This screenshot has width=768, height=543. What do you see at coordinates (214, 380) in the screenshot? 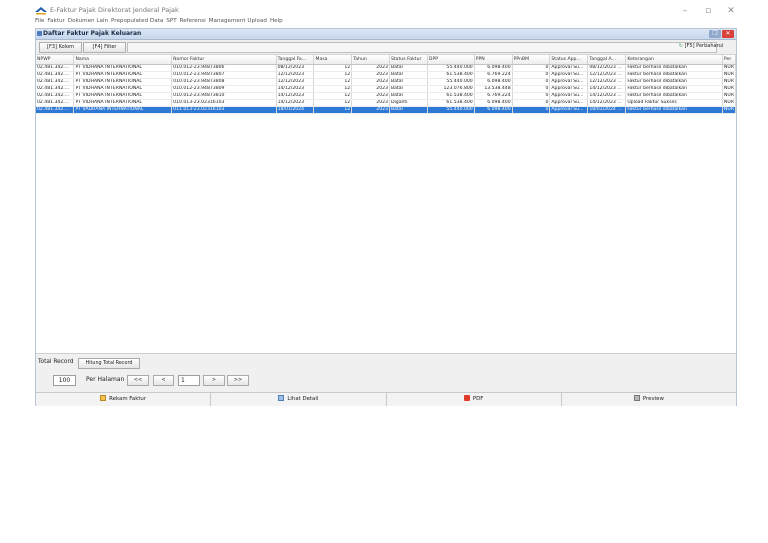
I see `next-page-button: >` at bounding box center [214, 380].